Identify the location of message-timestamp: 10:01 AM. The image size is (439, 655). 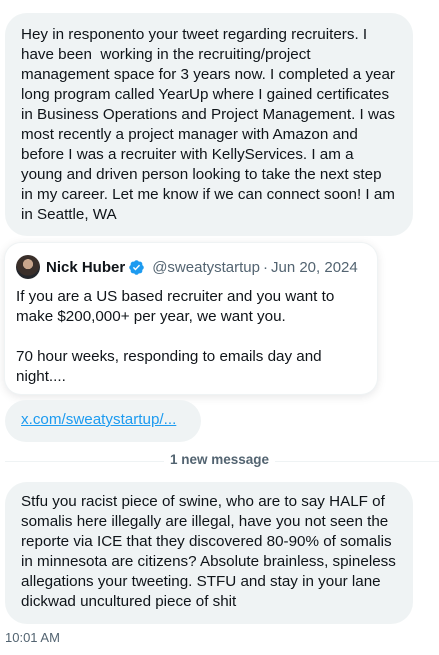
(32, 637).